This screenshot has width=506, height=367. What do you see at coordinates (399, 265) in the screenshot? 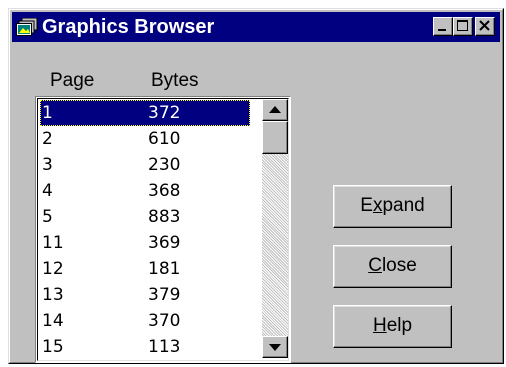
I see `close-label-end: lose` at bounding box center [399, 265].